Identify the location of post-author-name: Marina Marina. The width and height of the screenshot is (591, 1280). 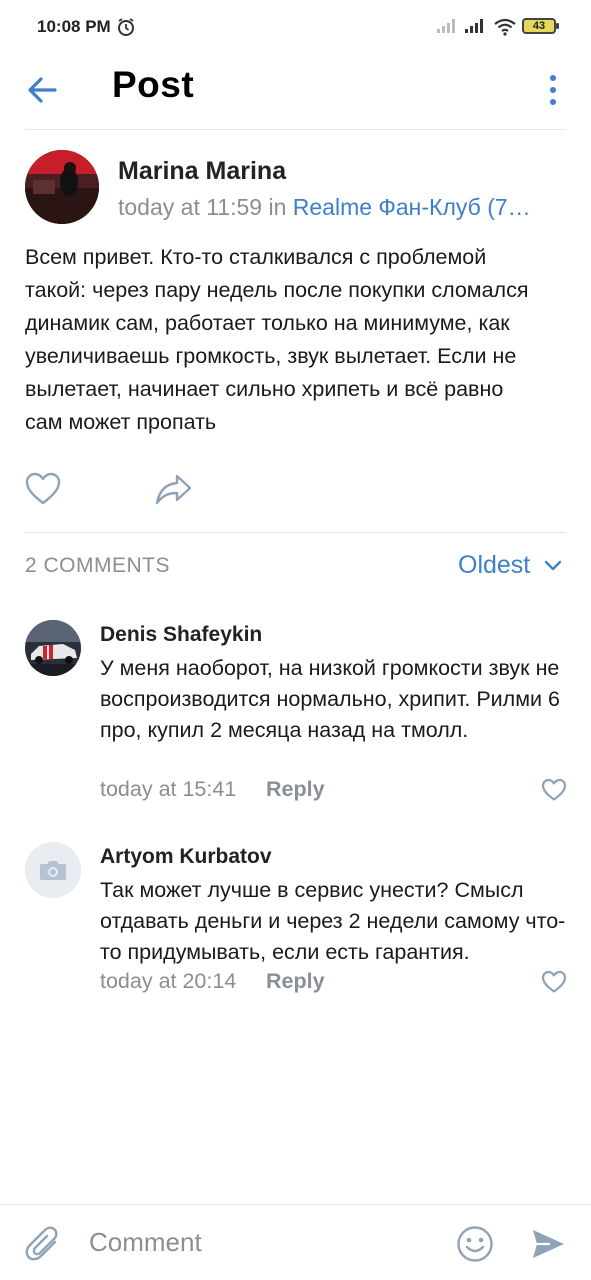
(202, 171).